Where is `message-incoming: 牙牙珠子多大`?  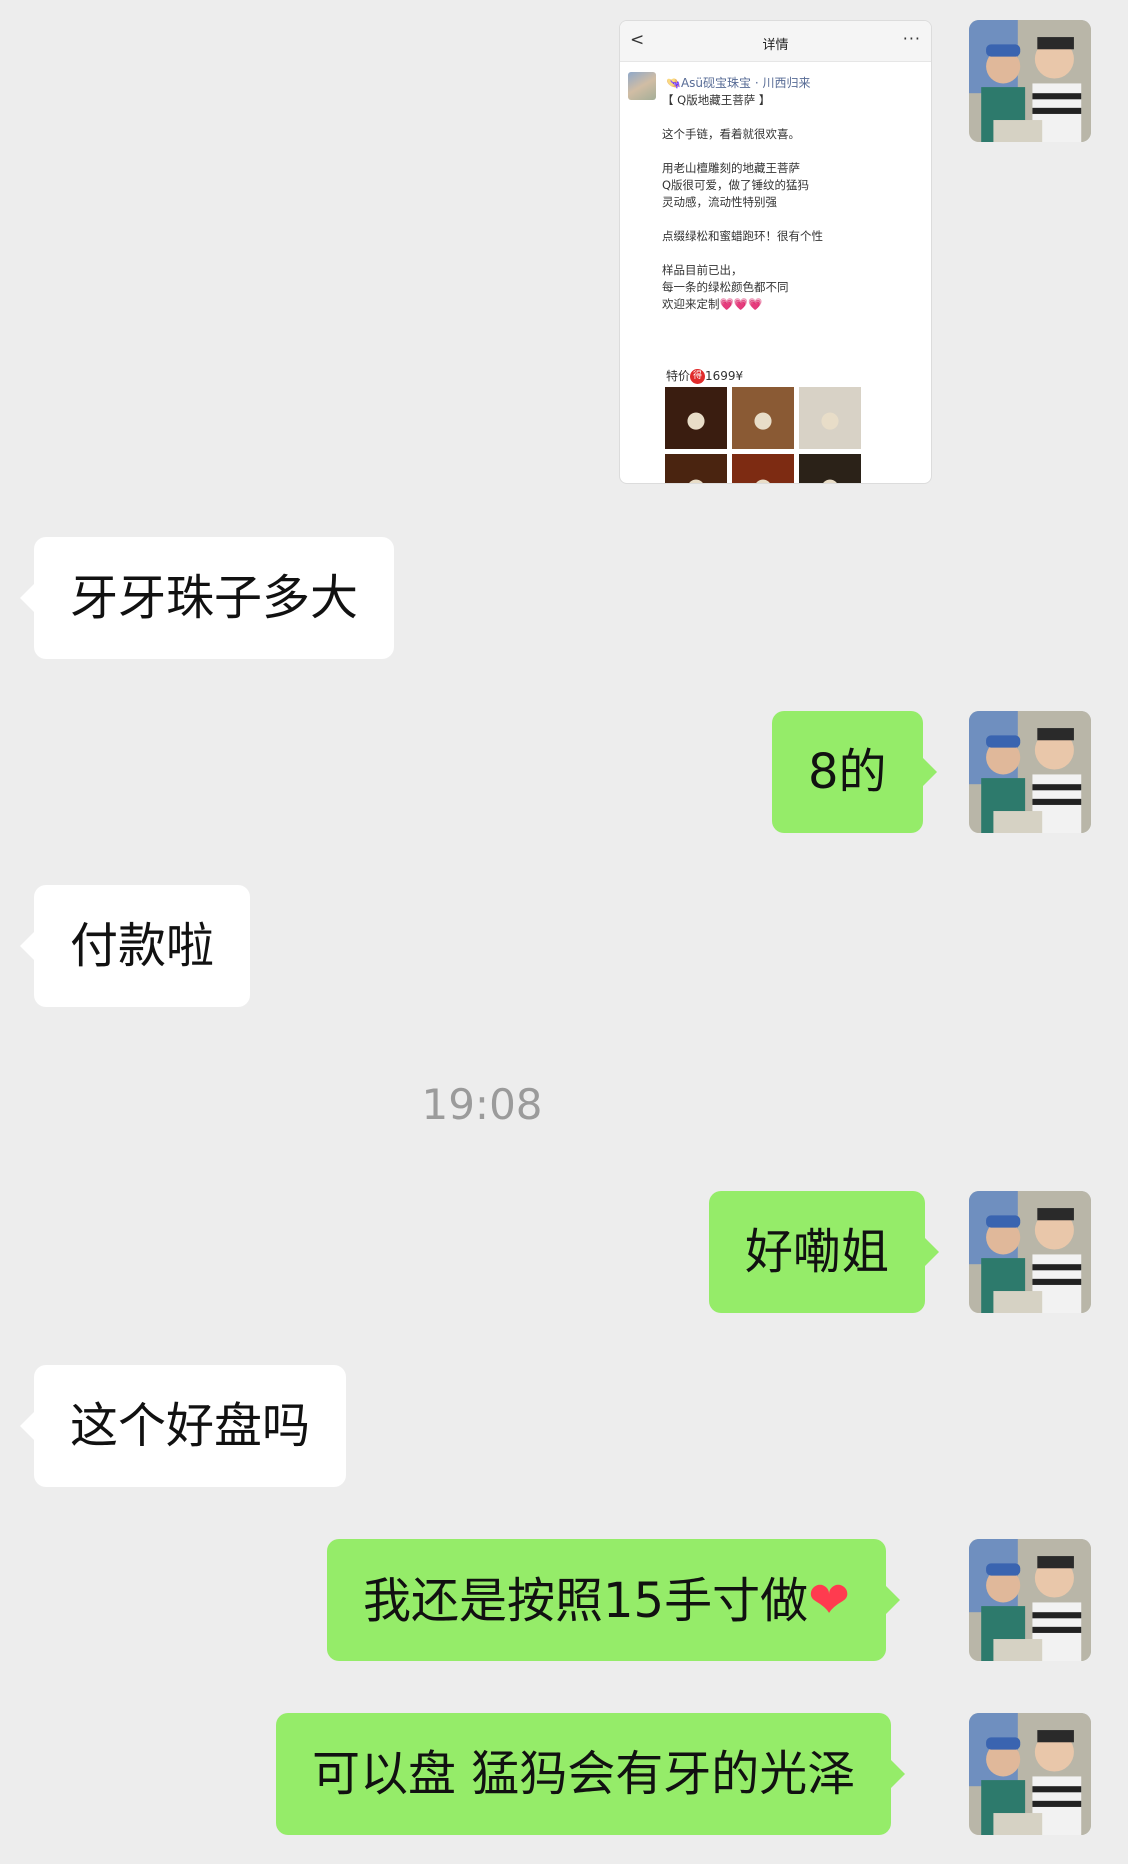 message-incoming: 牙牙珠子多大 is located at coordinates (207, 598).